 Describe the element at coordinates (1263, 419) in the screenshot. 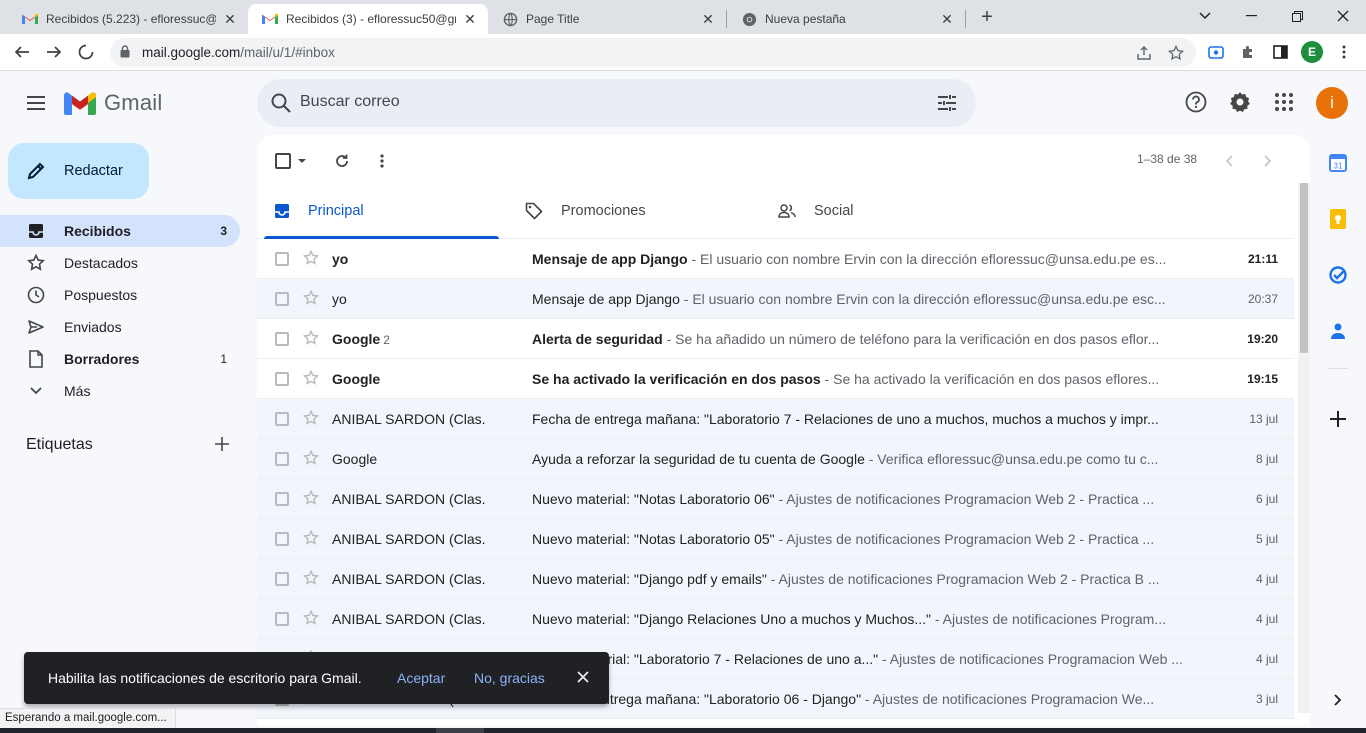

I see `email-date: 13 jul` at that location.